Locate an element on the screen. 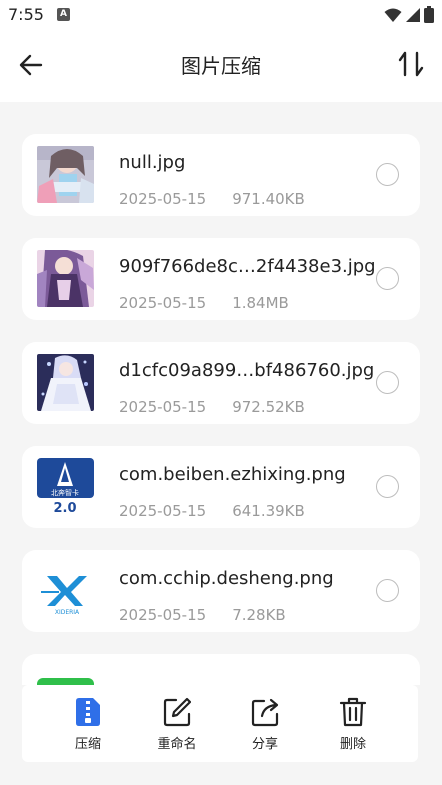  page-title: 图片压缩 is located at coordinates (221, 66).